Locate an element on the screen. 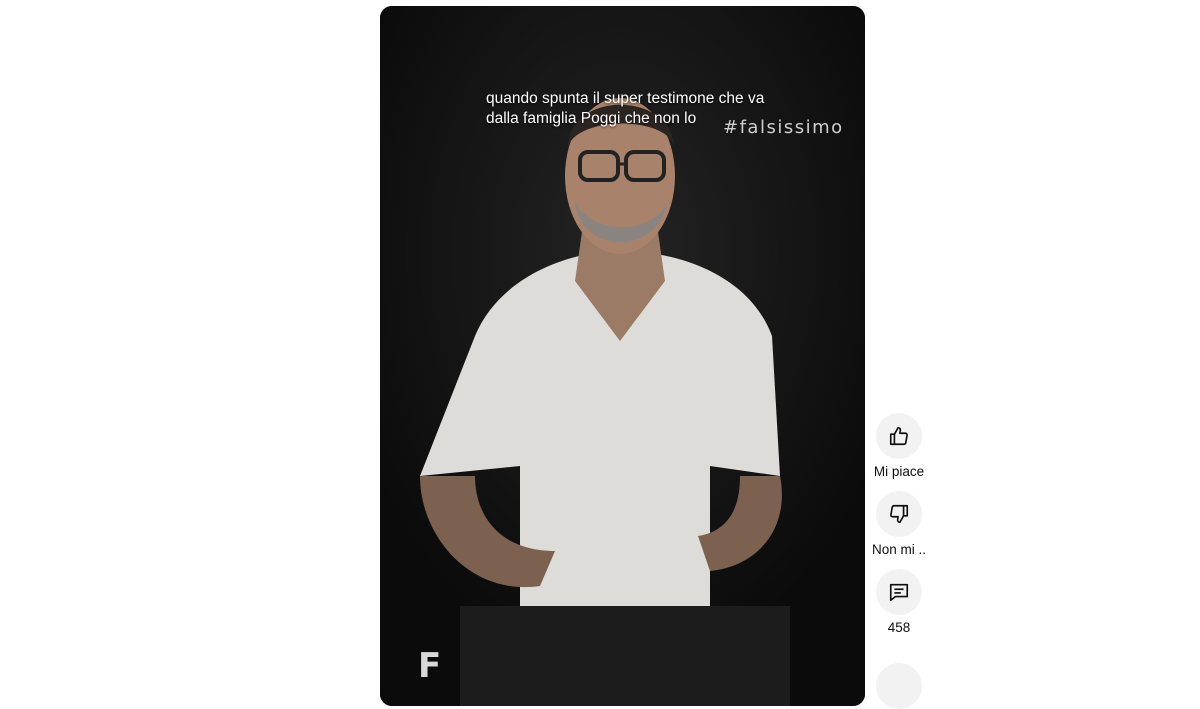 The width and height of the screenshot is (1200, 709). dislike-action: Non mi .. is located at coordinates (899, 524).